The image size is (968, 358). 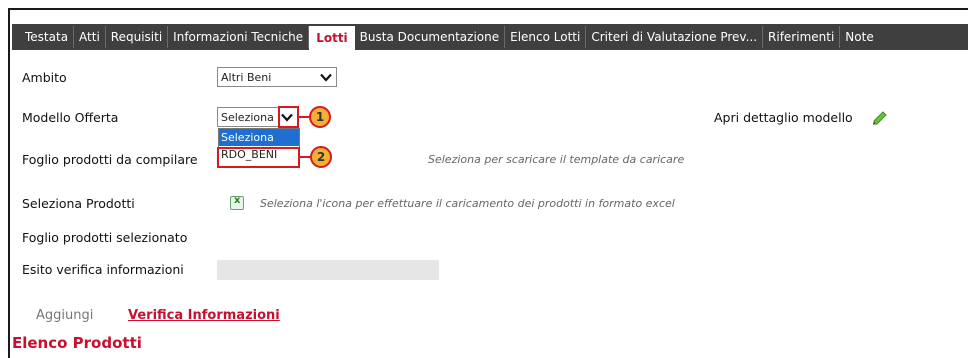 What do you see at coordinates (880, 118) in the screenshot?
I see `pencil-icon` at bounding box center [880, 118].